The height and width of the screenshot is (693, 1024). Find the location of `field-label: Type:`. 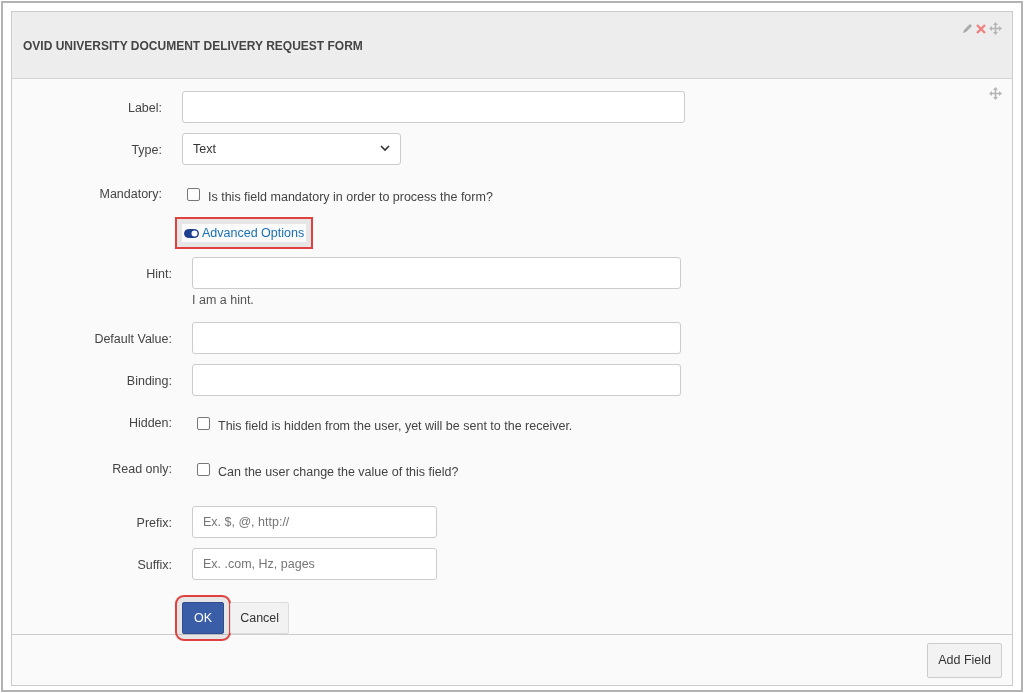

field-label: Type: is located at coordinates (146, 150).